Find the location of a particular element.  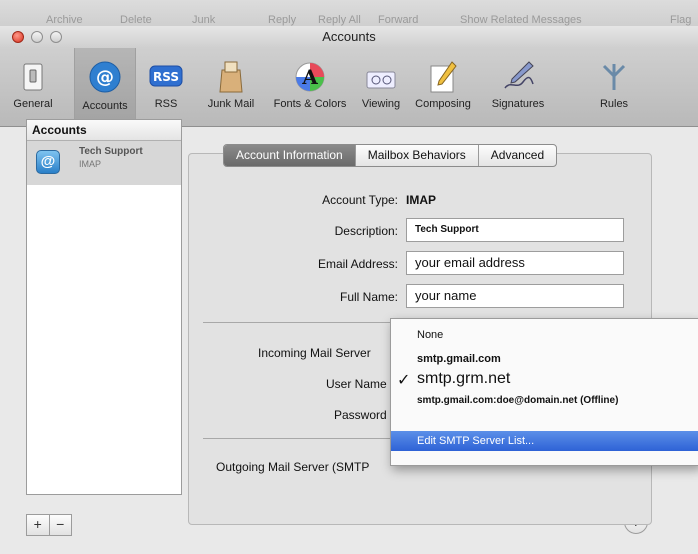

toolbar-rules: Rules is located at coordinates (614, 87).